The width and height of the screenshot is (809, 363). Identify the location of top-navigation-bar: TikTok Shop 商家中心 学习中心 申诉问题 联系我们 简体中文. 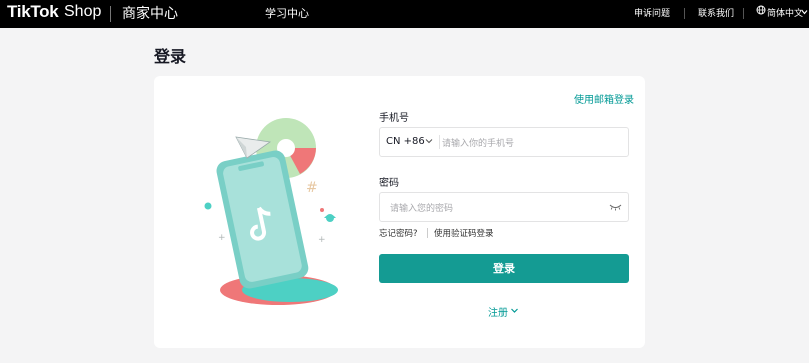
(404, 14).